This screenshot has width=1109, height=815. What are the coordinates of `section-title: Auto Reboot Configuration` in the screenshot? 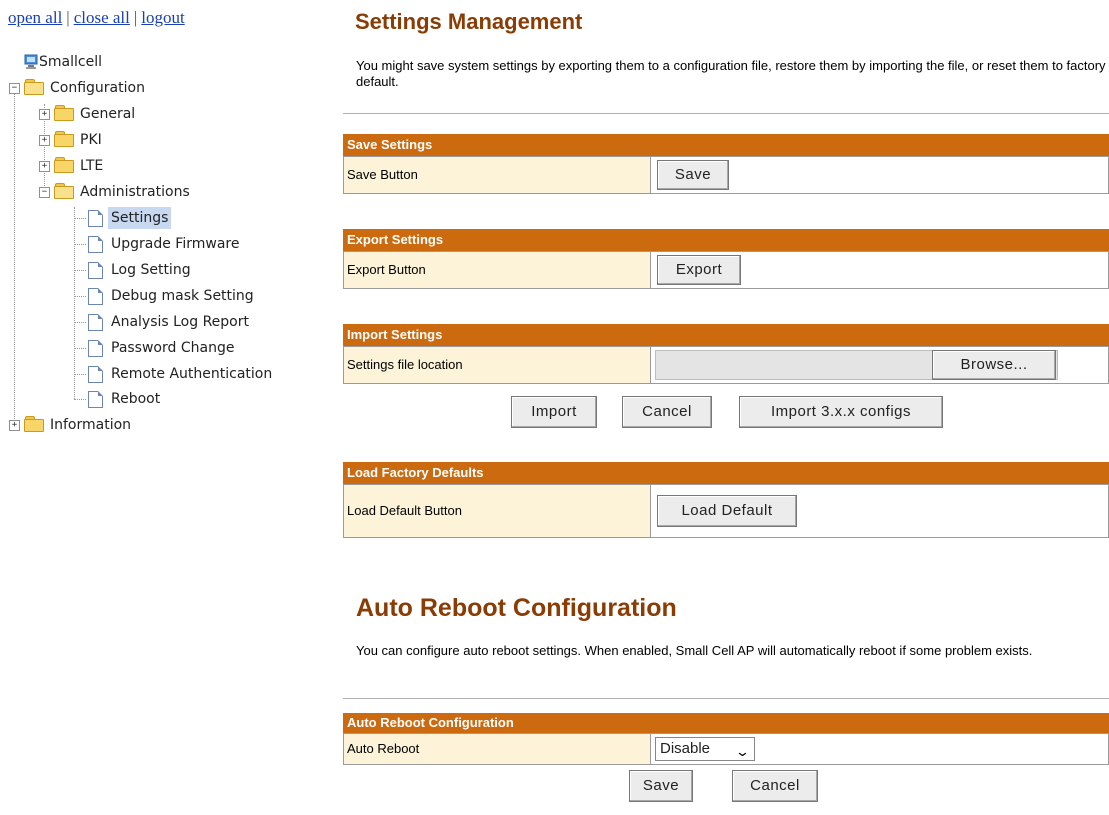 It's located at (516, 608).